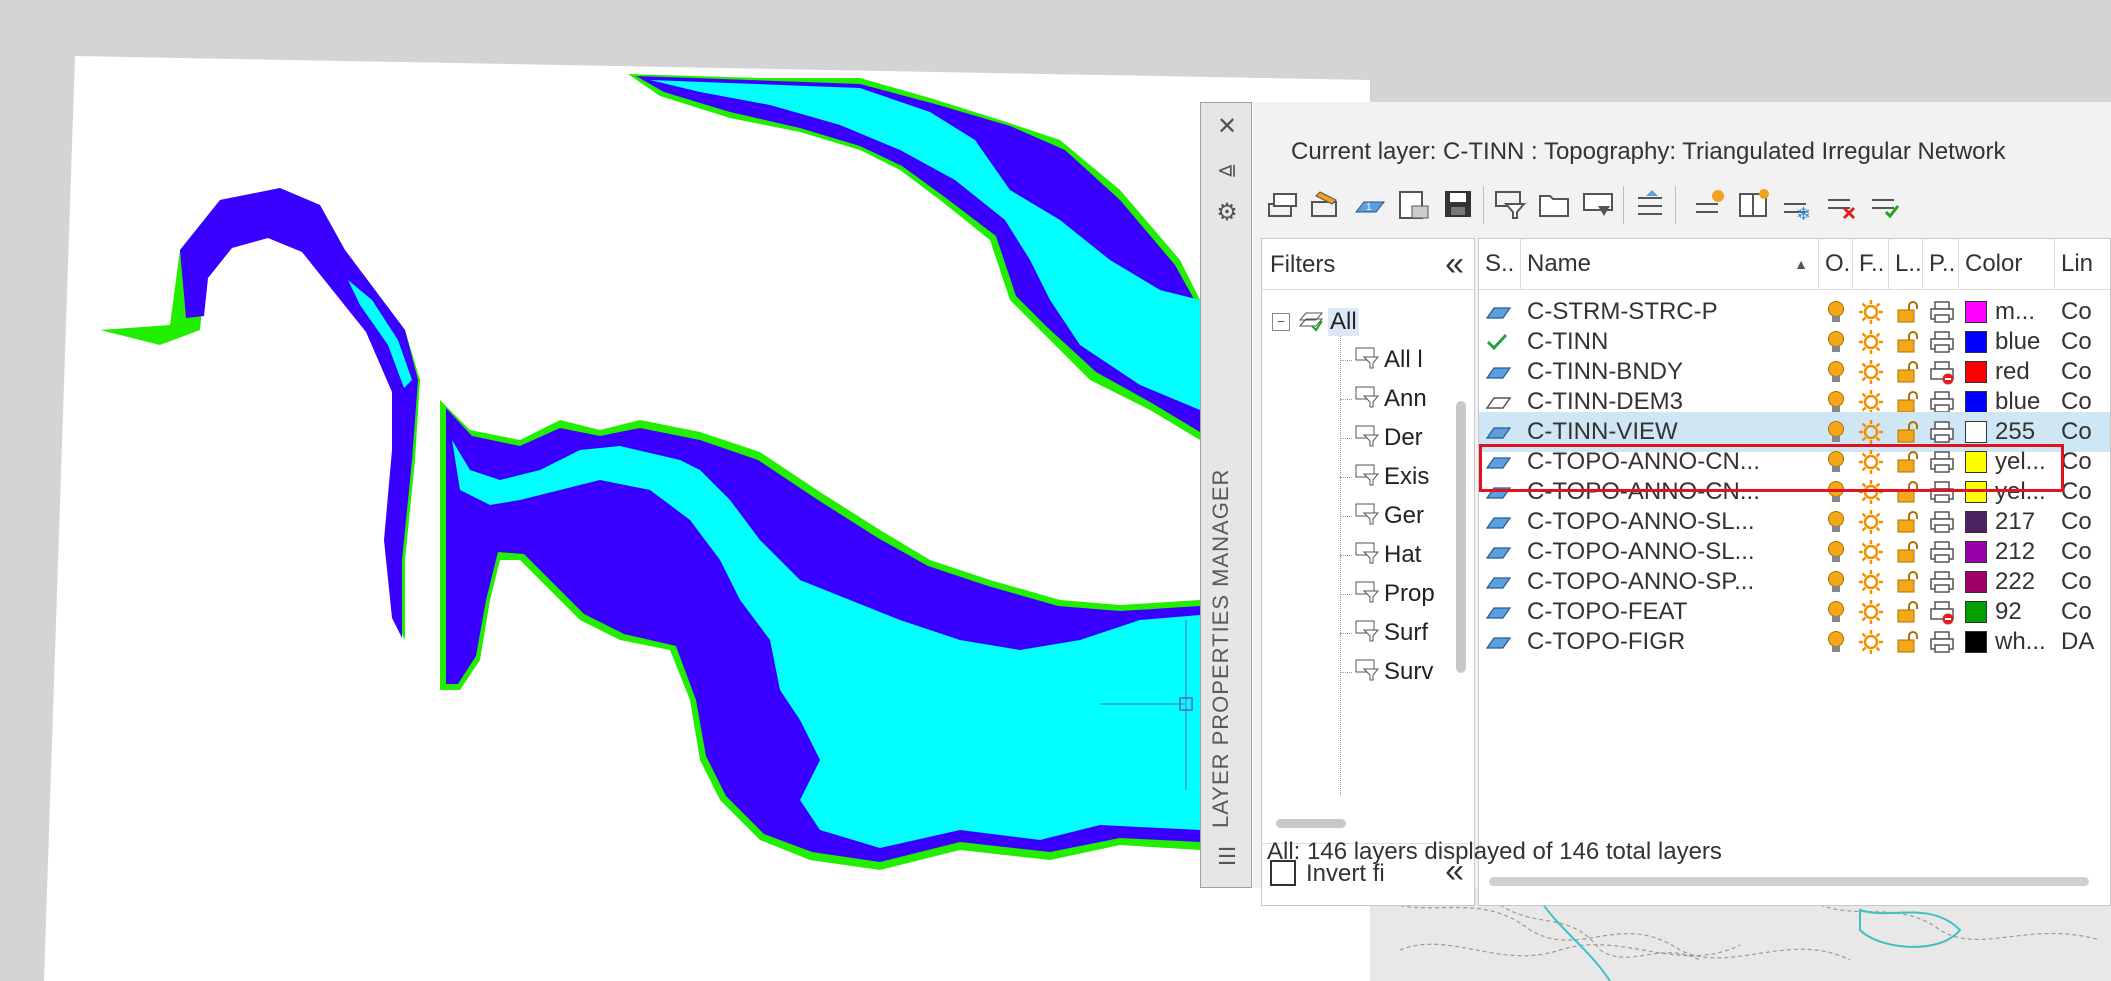 The image size is (2111, 981). I want to click on thawed-sun-icon, so click(1871, 643).